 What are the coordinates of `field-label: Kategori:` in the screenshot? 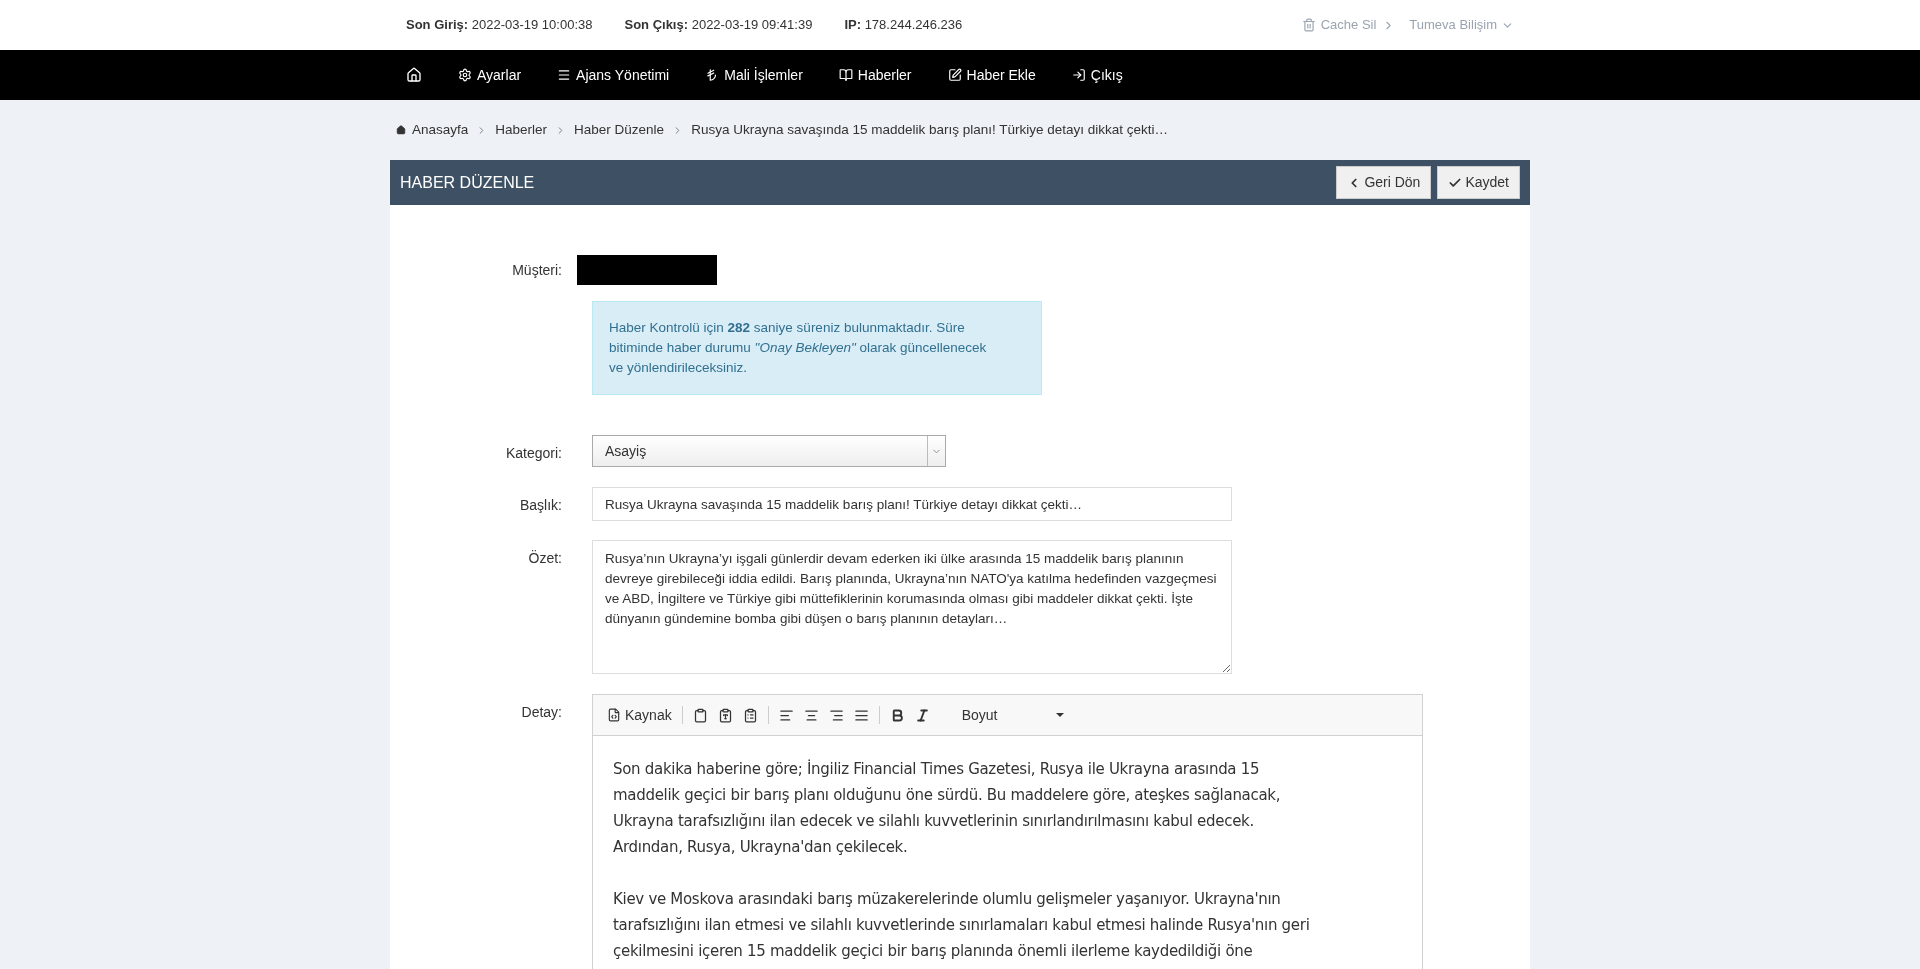 It's located at (533, 453).